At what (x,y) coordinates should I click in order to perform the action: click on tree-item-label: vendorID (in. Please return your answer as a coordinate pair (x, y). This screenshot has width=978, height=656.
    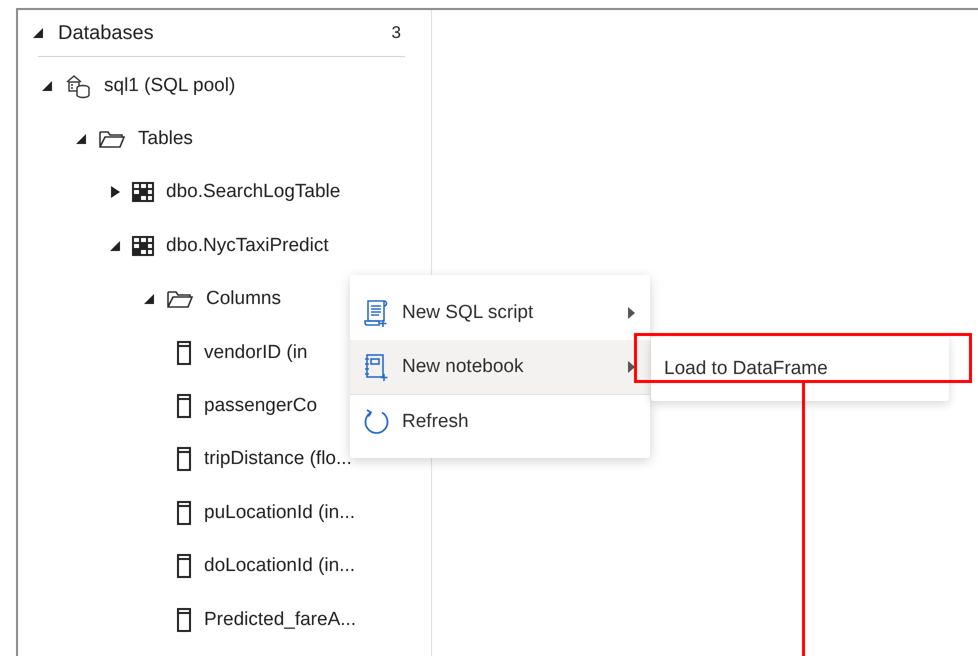
    Looking at the image, I should click on (256, 353).